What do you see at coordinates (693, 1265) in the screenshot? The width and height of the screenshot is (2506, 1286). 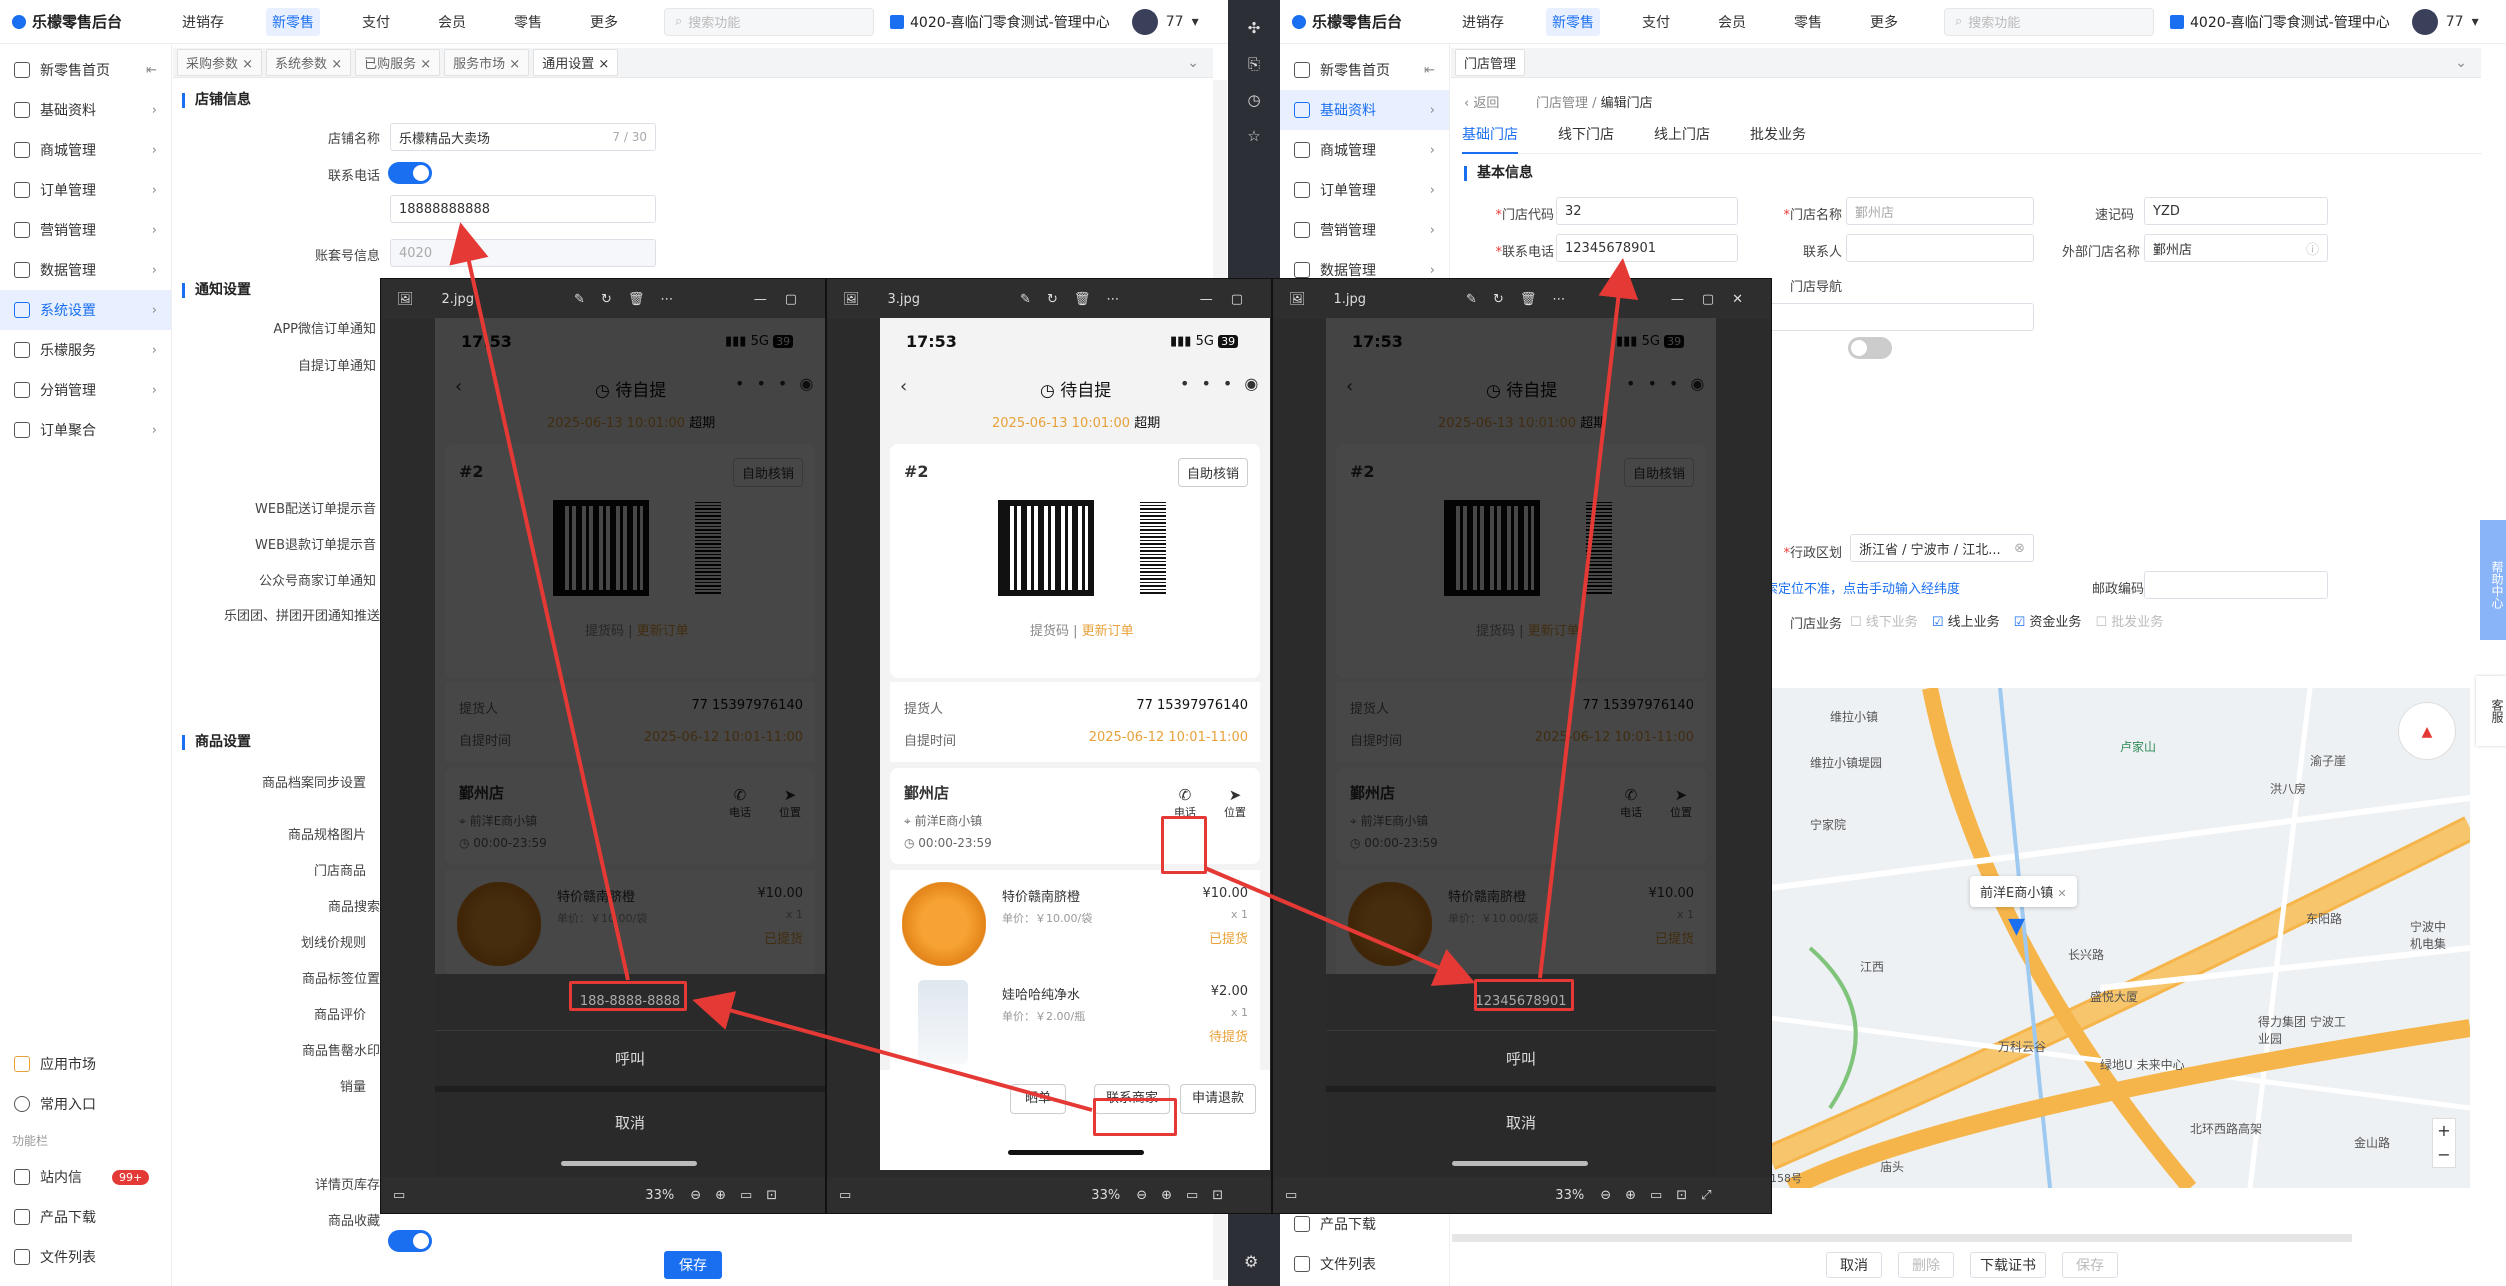 I see `left-save-button: 保存` at bounding box center [693, 1265].